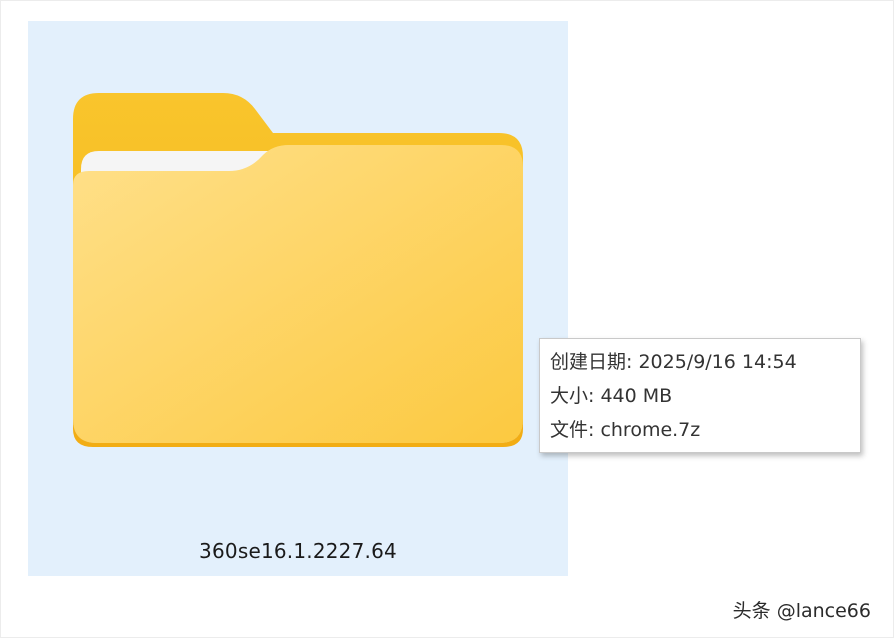 This screenshot has height=638, width=894. Describe the element at coordinates (611, 396) in the screenshot. I see `tooltip-size: 大小: 440 MB` at that location.